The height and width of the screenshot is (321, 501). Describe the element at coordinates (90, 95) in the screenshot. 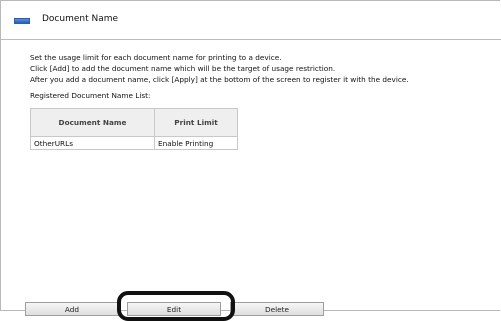

I see `list-label: Registered Document Name List:` at that location.